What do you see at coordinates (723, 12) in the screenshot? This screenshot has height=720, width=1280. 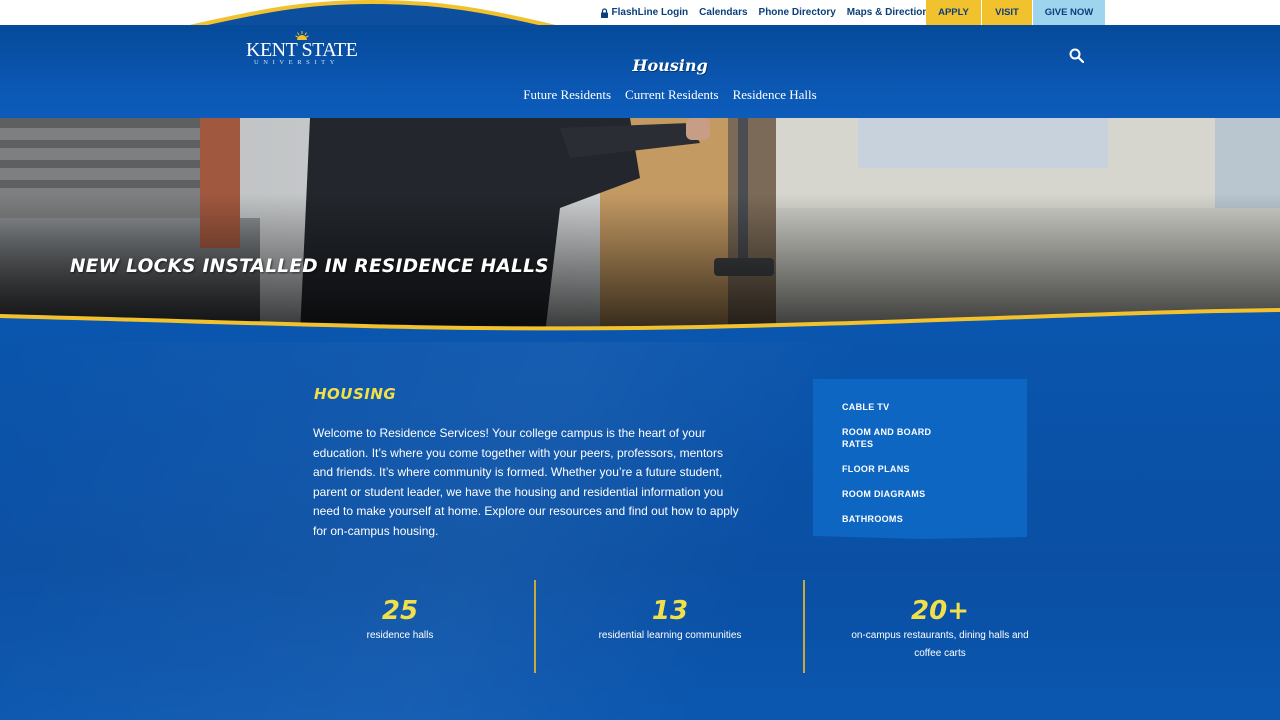 I see `calendars-link: Calendars` at bounding box center [723, 12].